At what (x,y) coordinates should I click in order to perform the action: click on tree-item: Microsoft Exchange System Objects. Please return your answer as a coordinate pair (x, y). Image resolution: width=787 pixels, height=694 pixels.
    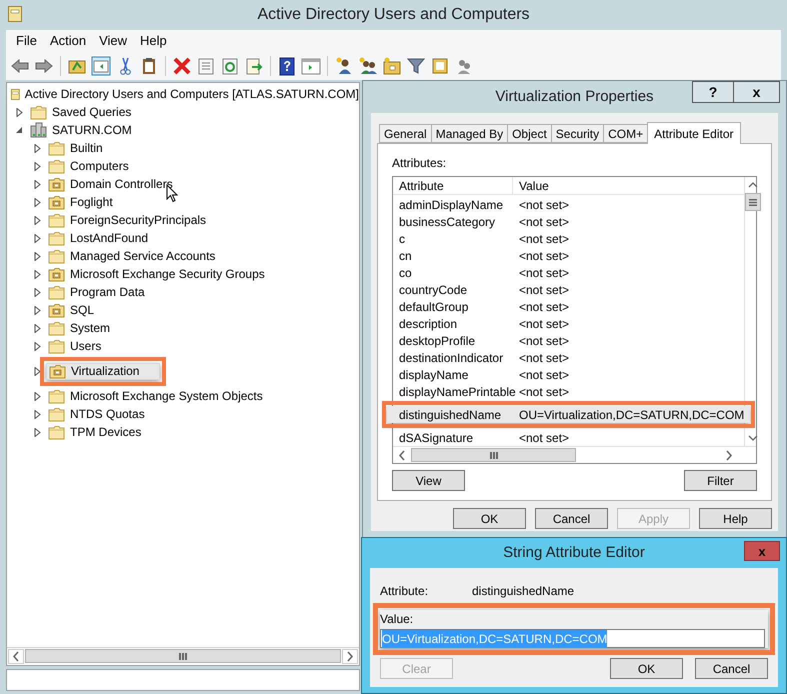
    Looking at the image, I should click on (155, 396).